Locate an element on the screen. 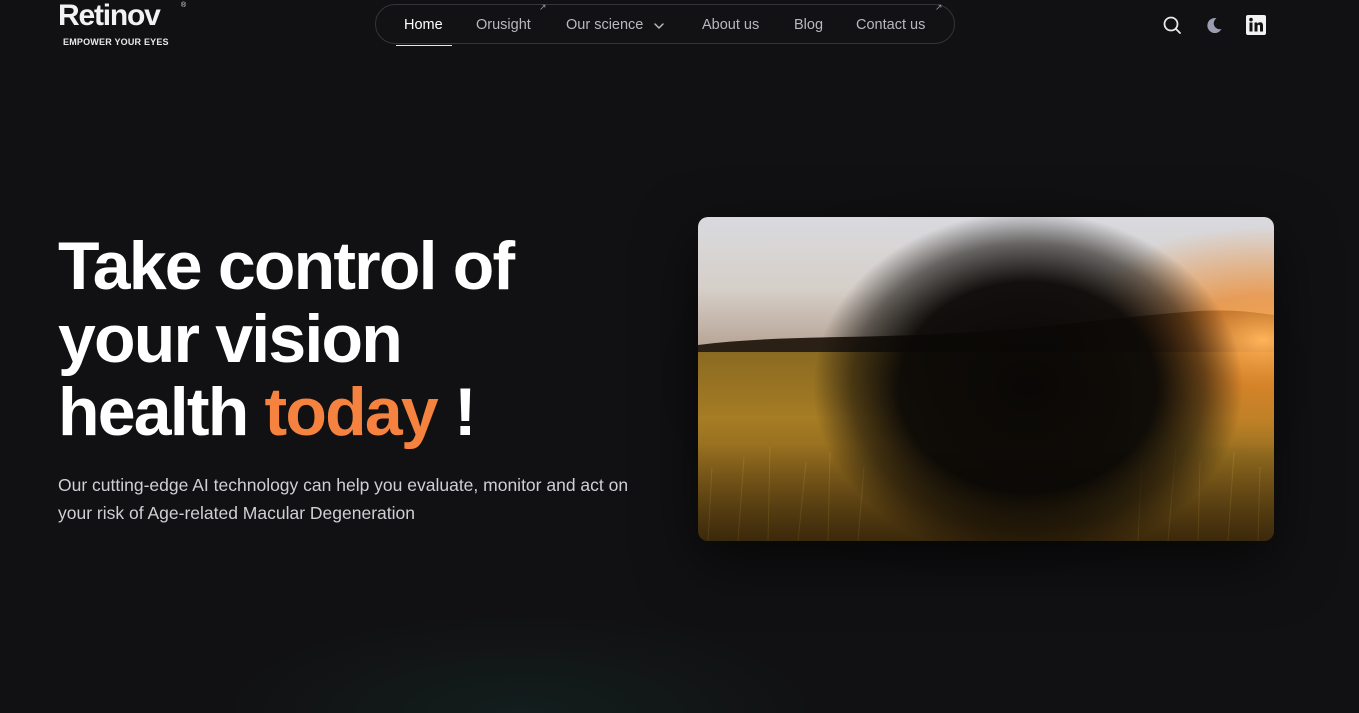 This screenshot has width=1359, height=713. hero-title-line-1: Take control of is located at coordinates (286, 266).